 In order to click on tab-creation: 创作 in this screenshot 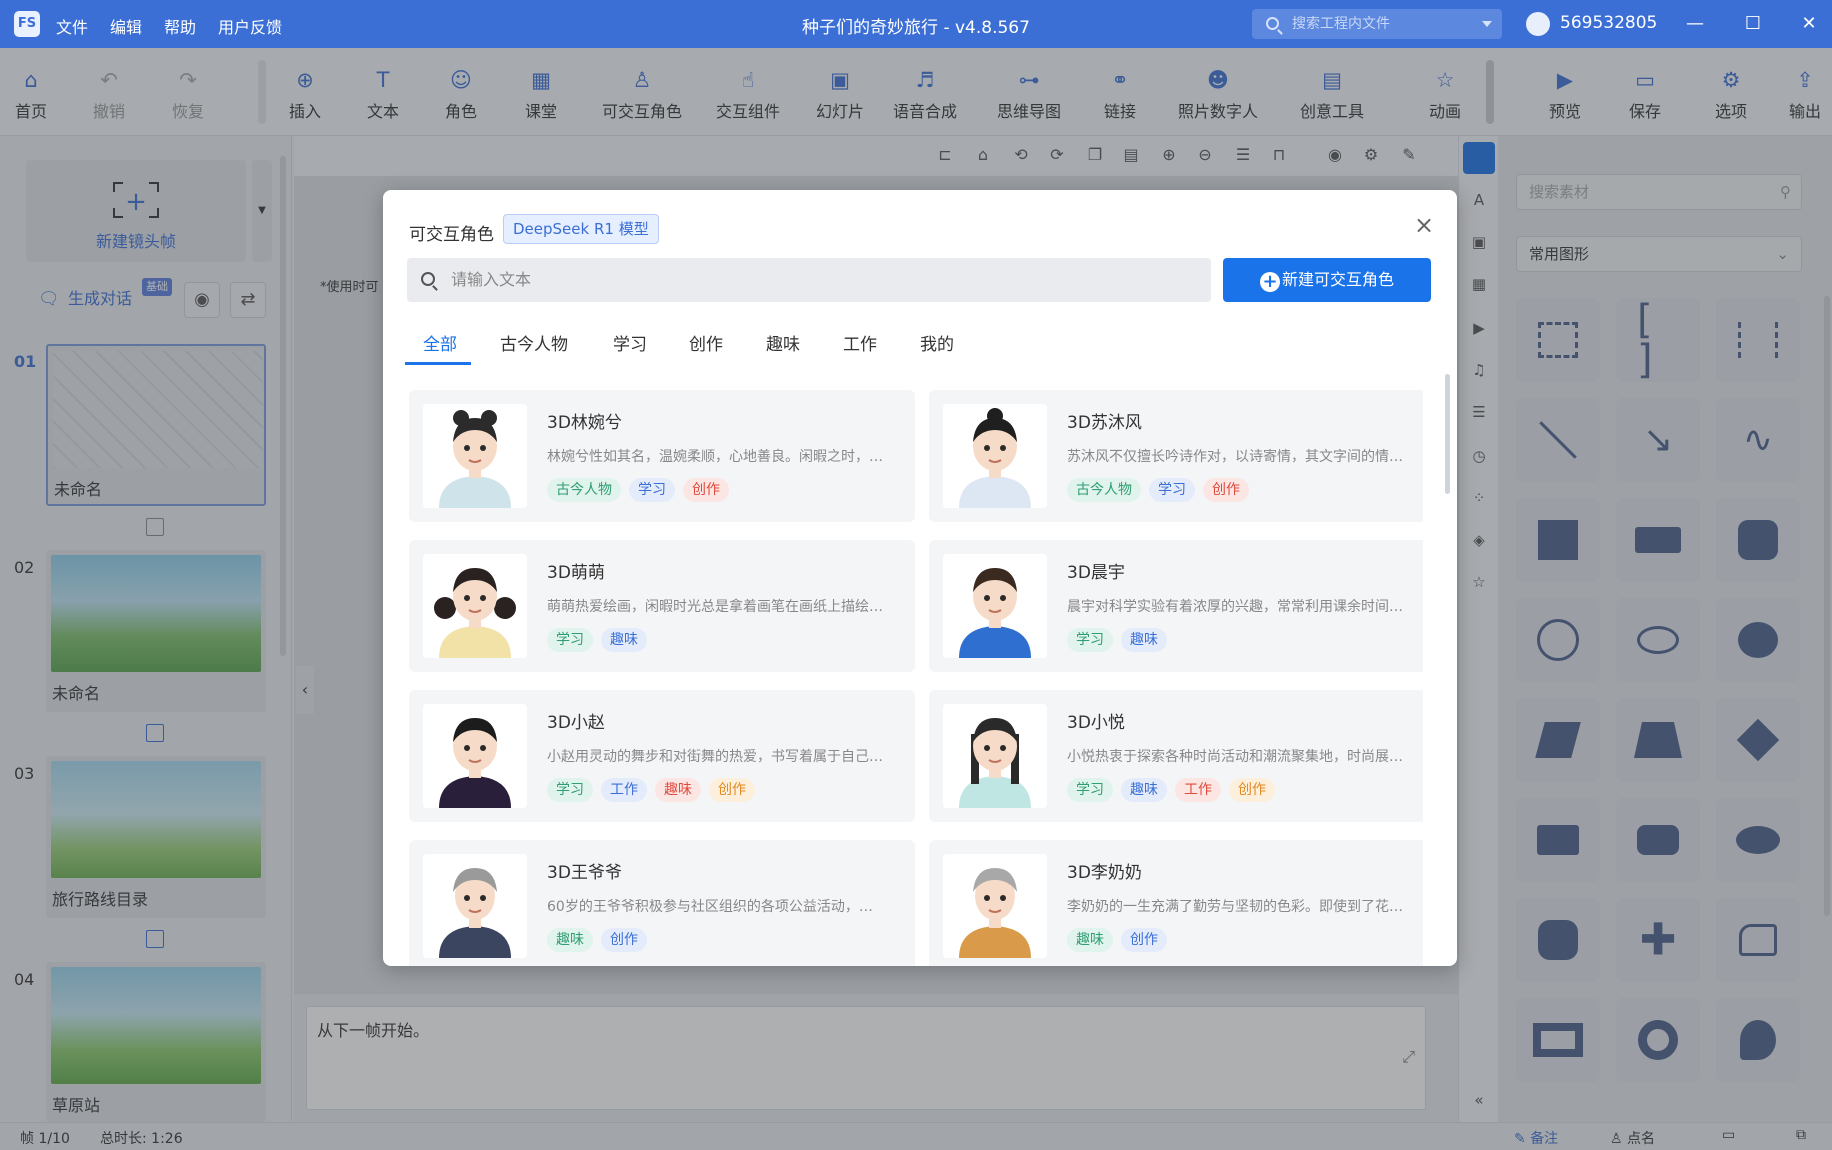, I will do `click(706, 342)`.